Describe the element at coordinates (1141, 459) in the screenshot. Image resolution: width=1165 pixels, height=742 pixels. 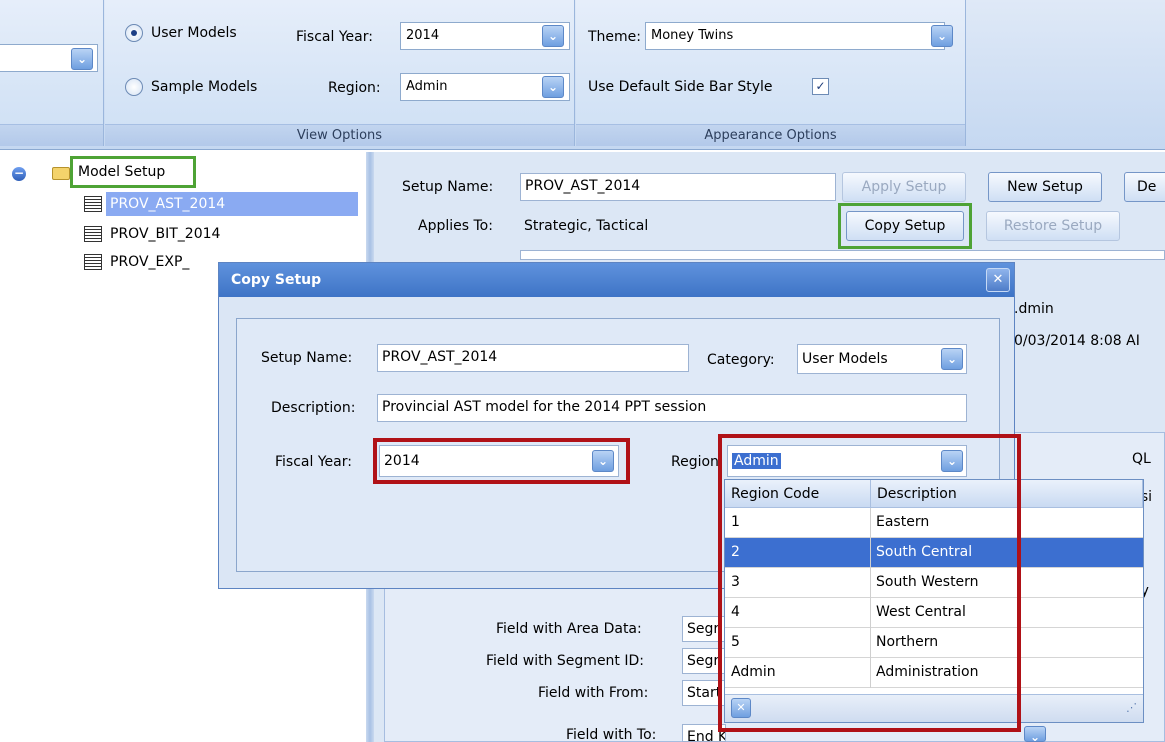
I see `side-text-ql: QL` at that location.